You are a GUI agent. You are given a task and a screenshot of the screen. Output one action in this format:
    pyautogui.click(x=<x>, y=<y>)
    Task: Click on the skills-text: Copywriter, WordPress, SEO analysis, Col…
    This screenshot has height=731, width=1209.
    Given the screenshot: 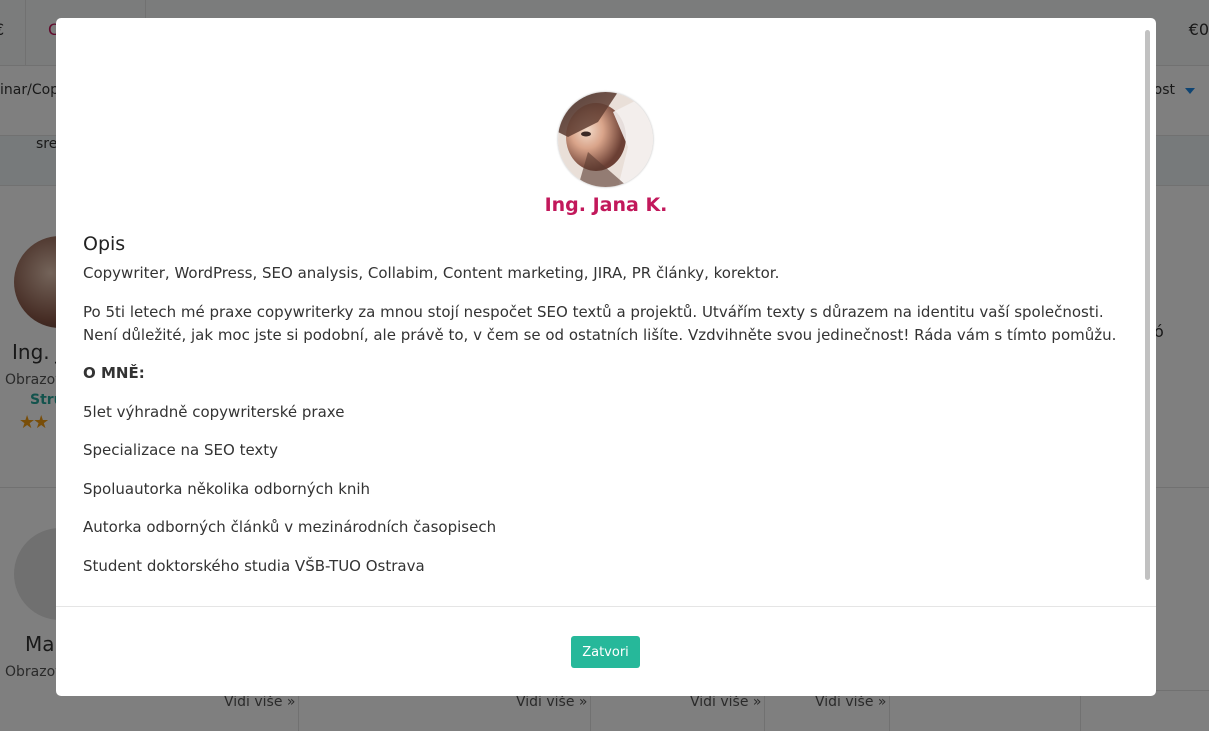 What is the action you would take?
    pyautogui.click(x=431, y=273)
    